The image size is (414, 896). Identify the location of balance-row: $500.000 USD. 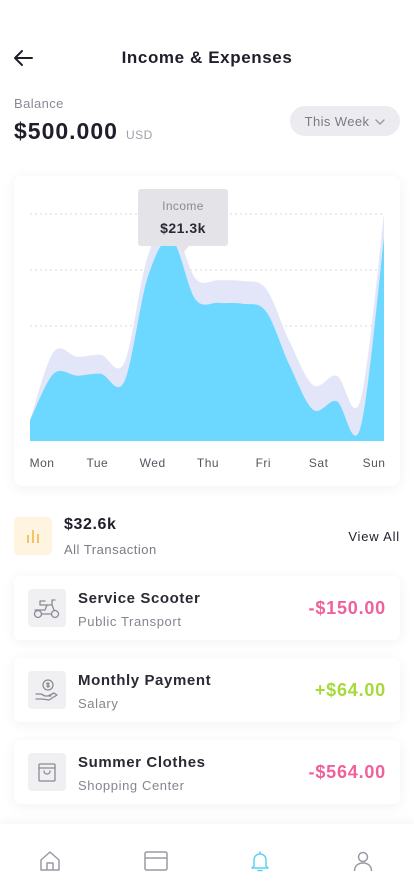
(83, 131).